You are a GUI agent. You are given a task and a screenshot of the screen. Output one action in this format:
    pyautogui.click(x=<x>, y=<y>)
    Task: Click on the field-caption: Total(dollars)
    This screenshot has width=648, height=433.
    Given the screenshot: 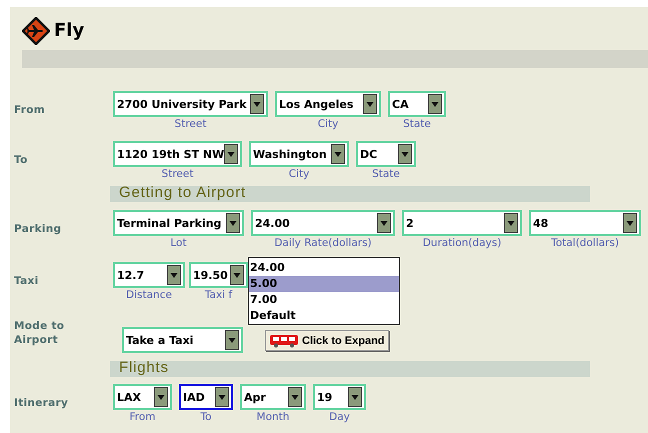 What is the action you would take?
    pyautogui.click(x=585, y=243)
    